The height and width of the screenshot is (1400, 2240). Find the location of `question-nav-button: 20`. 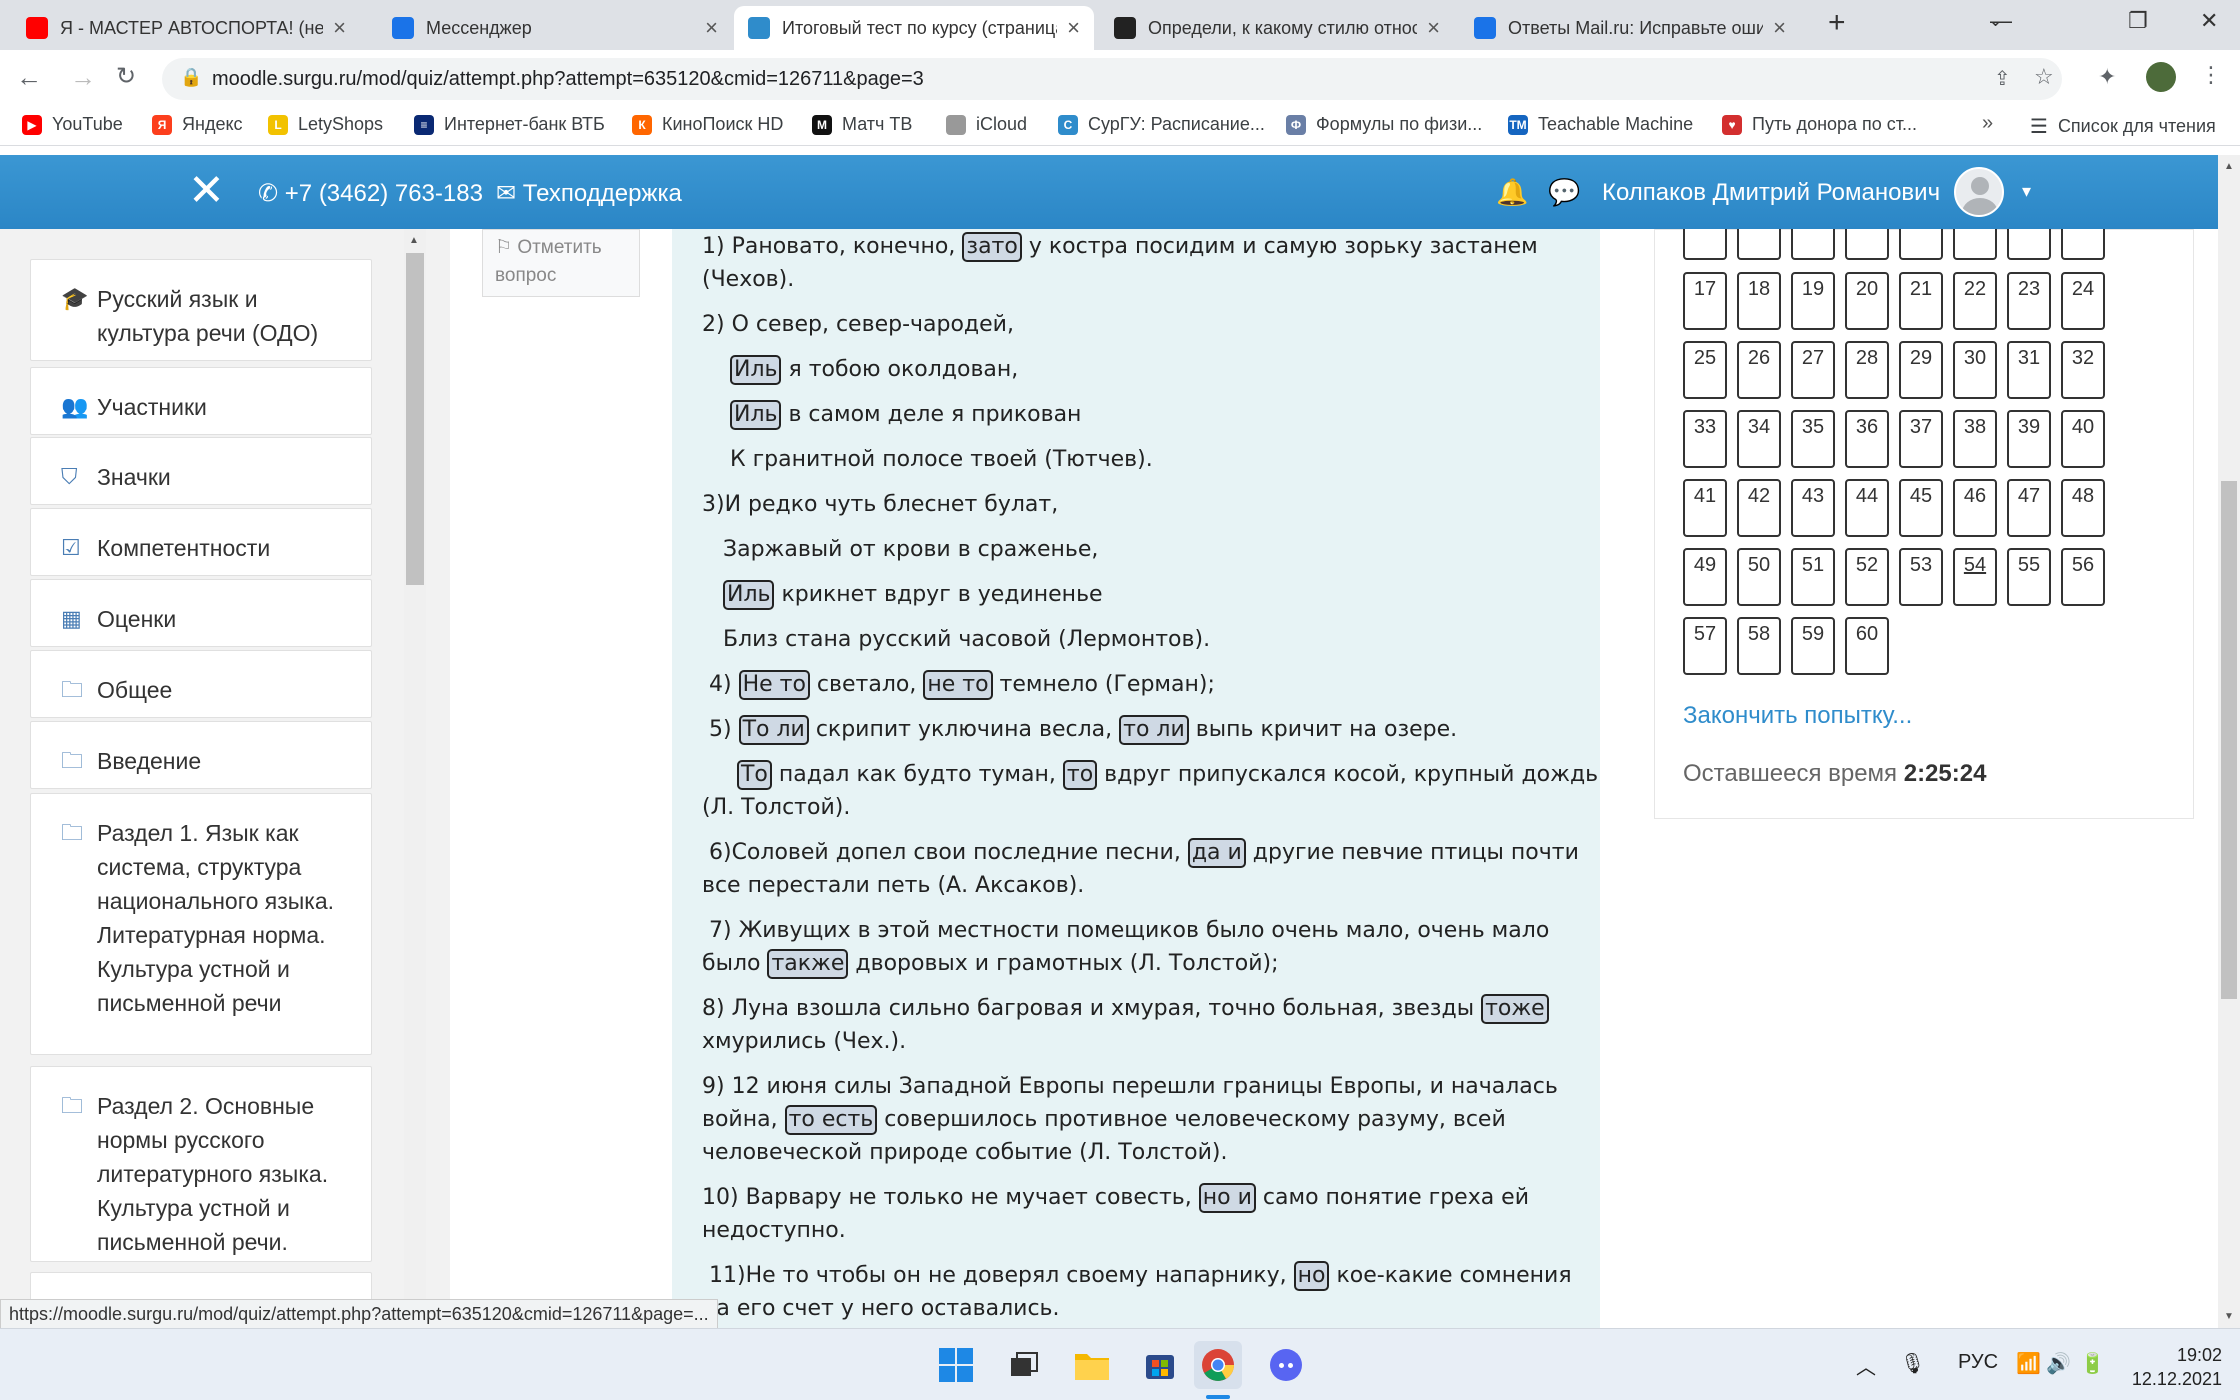

question-nav-button: 20 is located at coordinates (1867, 301).